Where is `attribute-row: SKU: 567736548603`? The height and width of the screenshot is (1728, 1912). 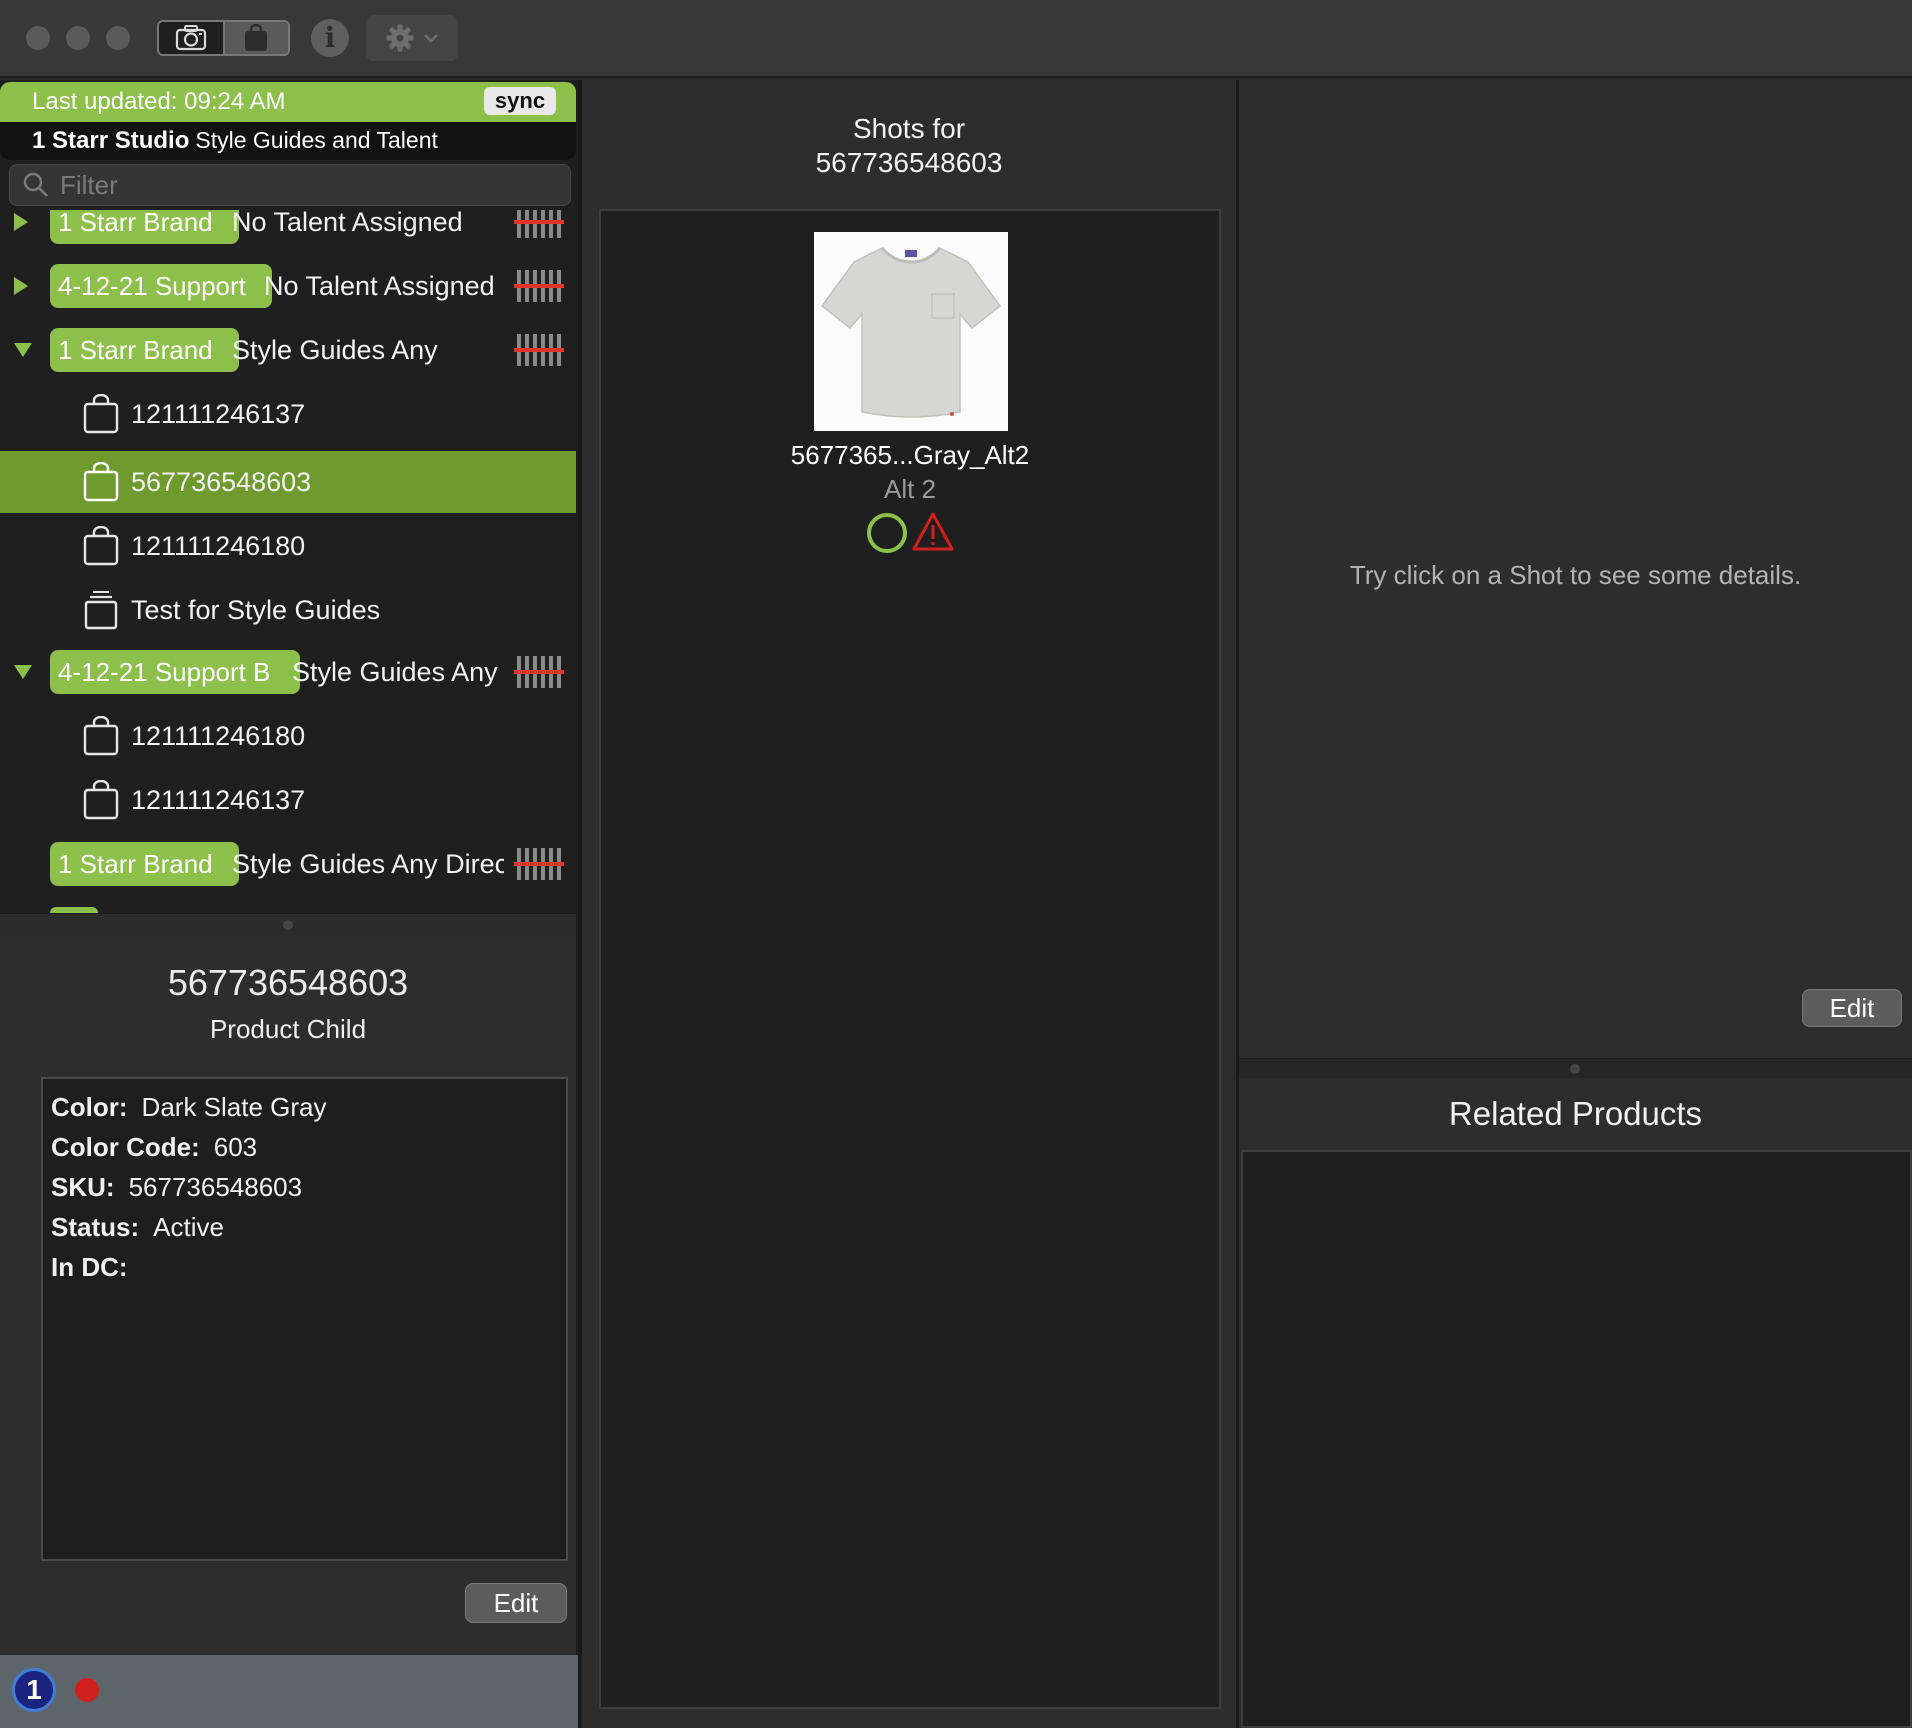
attribute-row: SKU: 567736548603 is located at coordinates (304, 1187).